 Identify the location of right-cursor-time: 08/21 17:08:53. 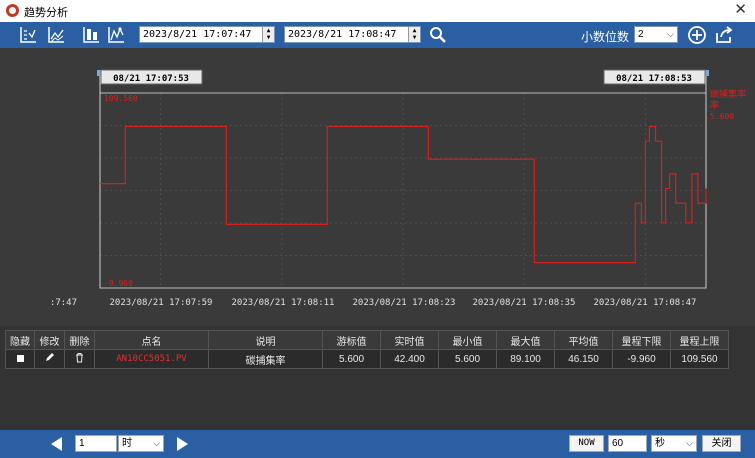
(654, 79).